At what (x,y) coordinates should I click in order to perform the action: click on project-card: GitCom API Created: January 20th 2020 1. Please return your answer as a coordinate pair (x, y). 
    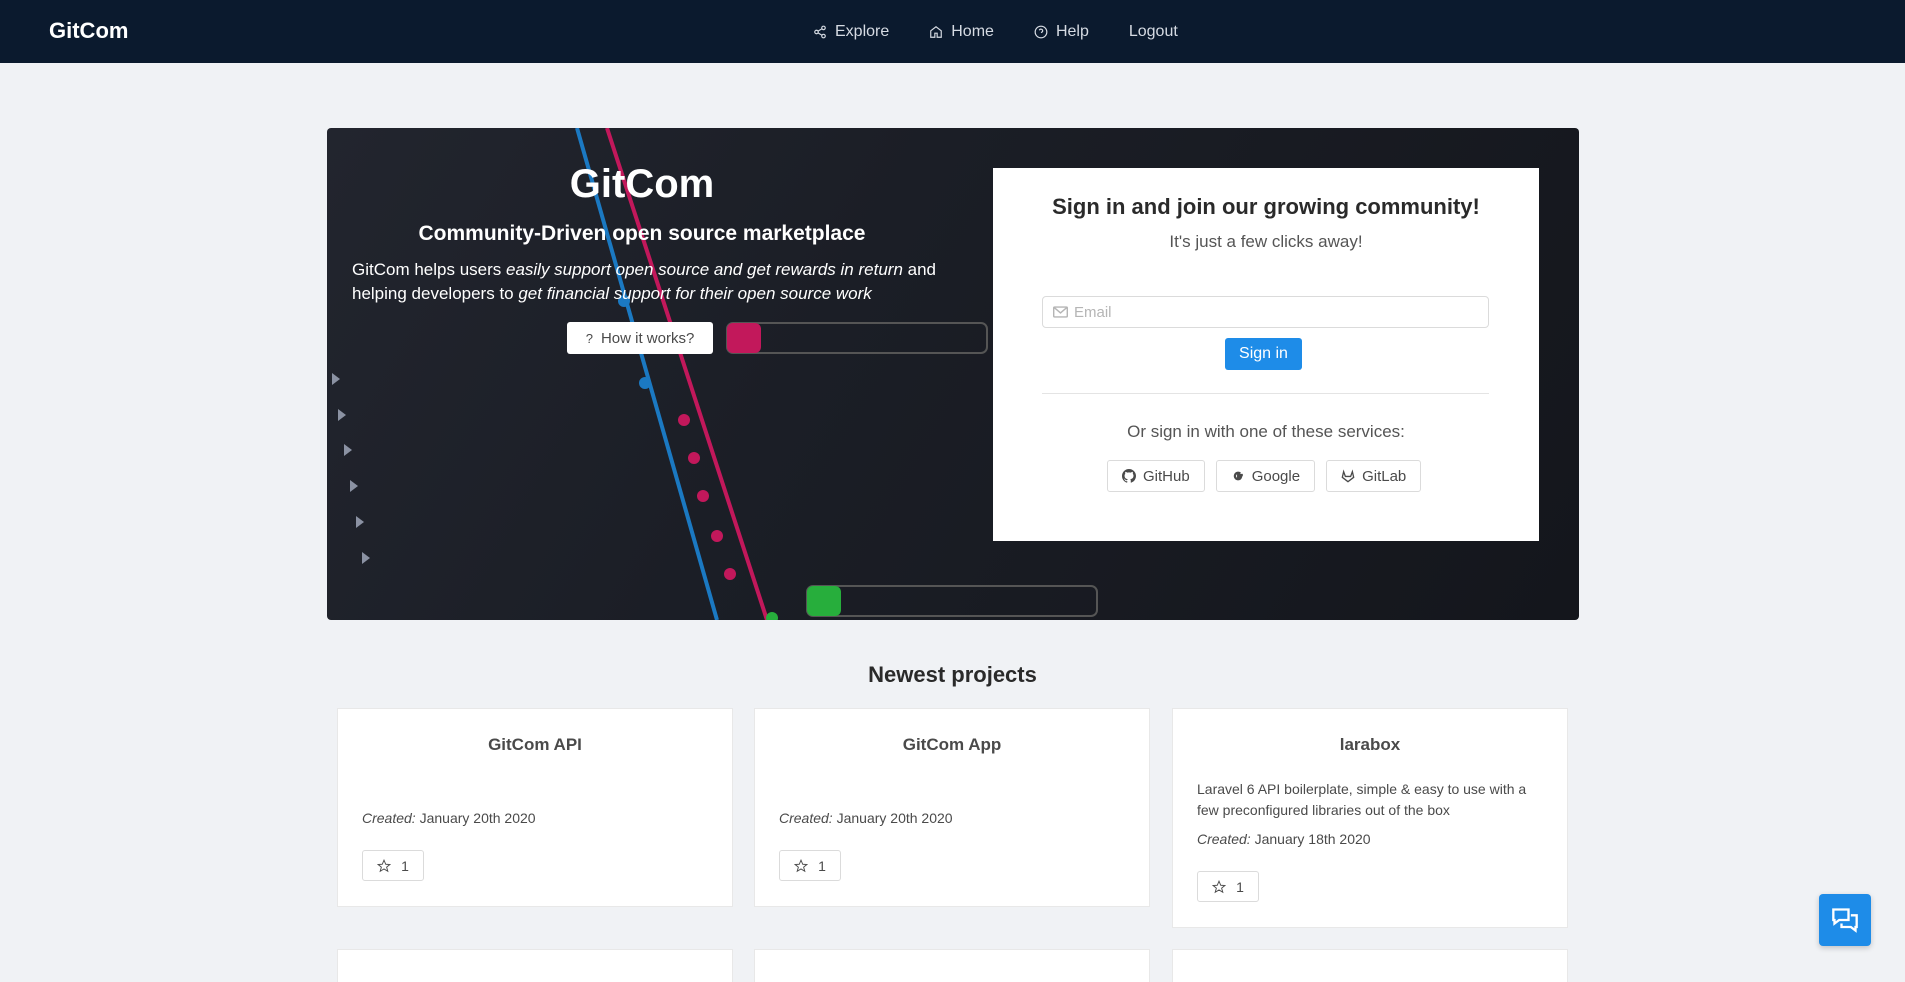
    Looking at the image, I should click on (535, 807).